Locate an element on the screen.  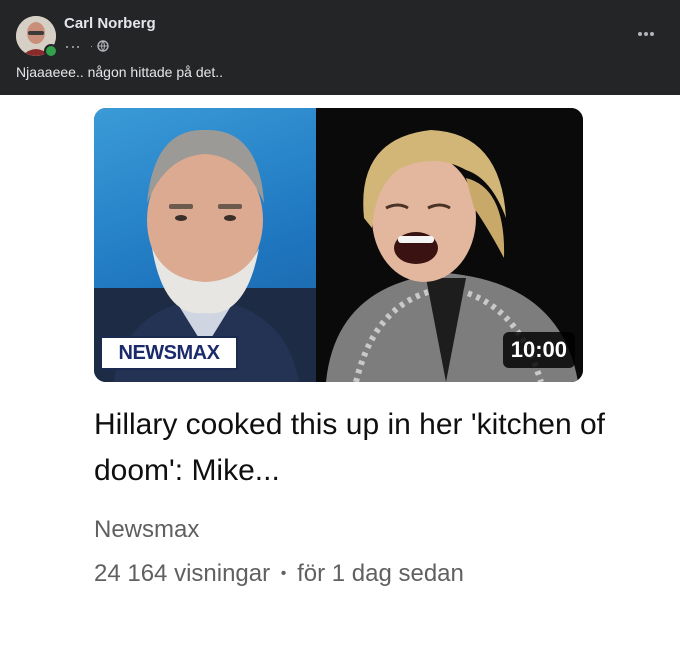
timestamp-placeholder is located at coordinates (75, 46).